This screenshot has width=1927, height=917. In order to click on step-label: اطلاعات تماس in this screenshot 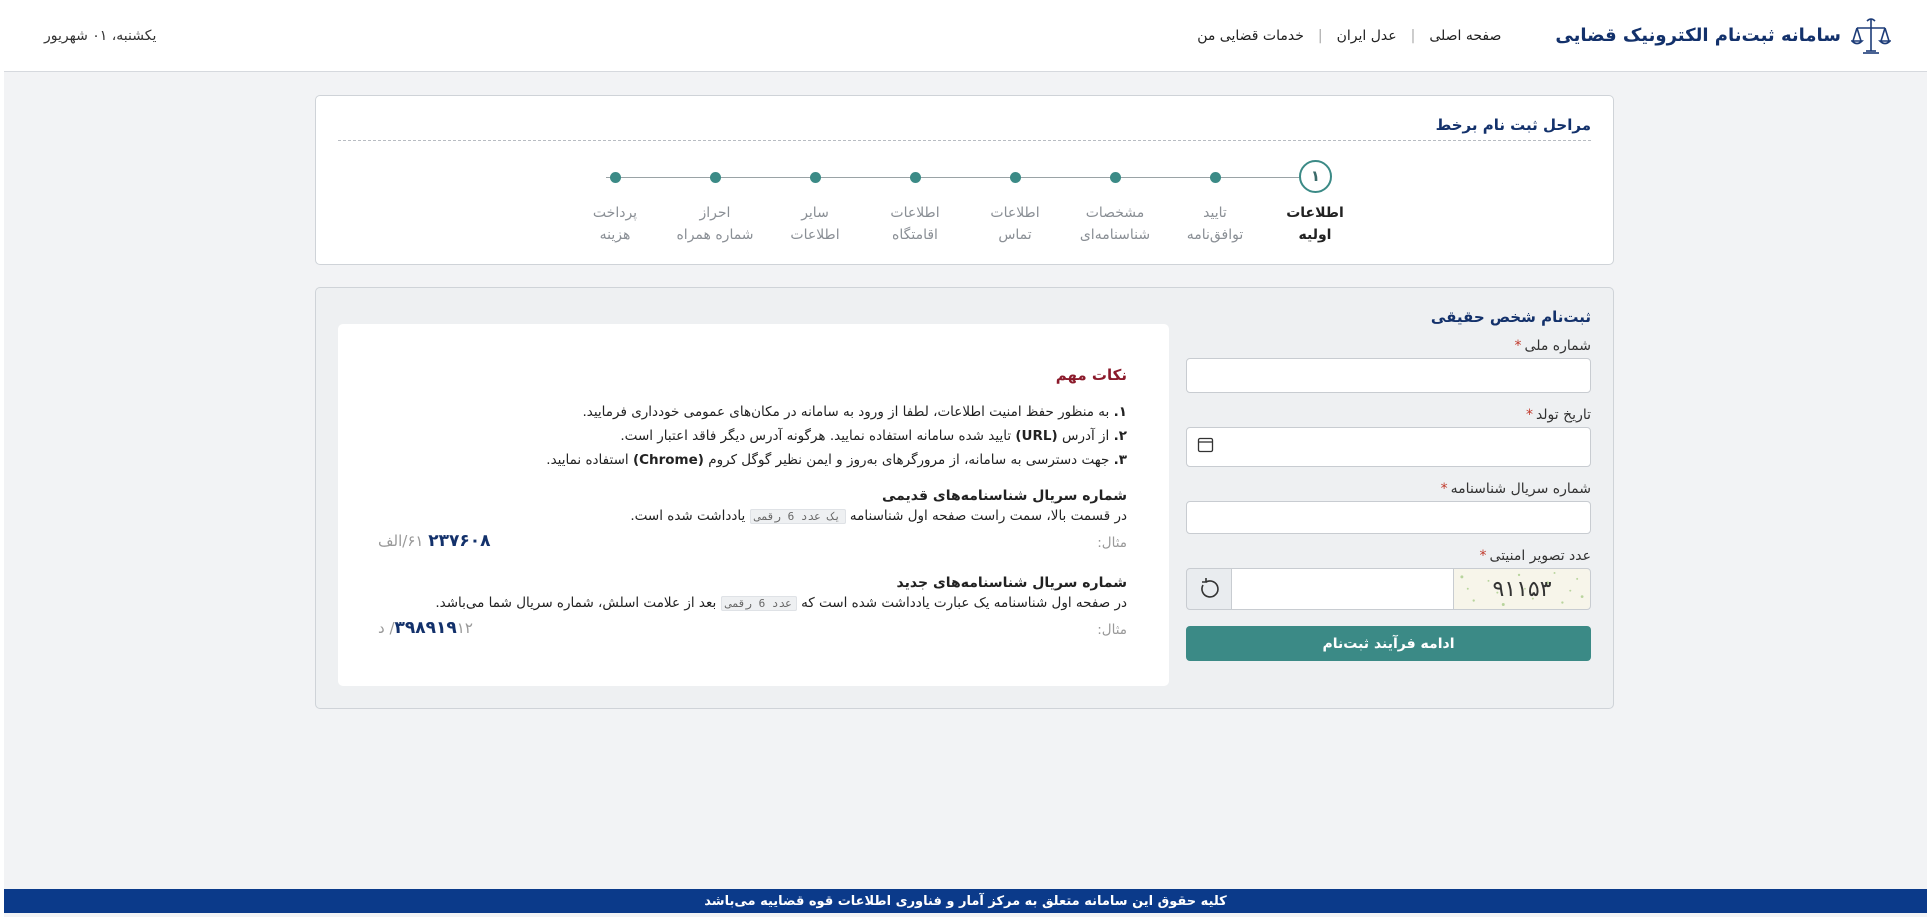, I will do `click(1015, 224)`.